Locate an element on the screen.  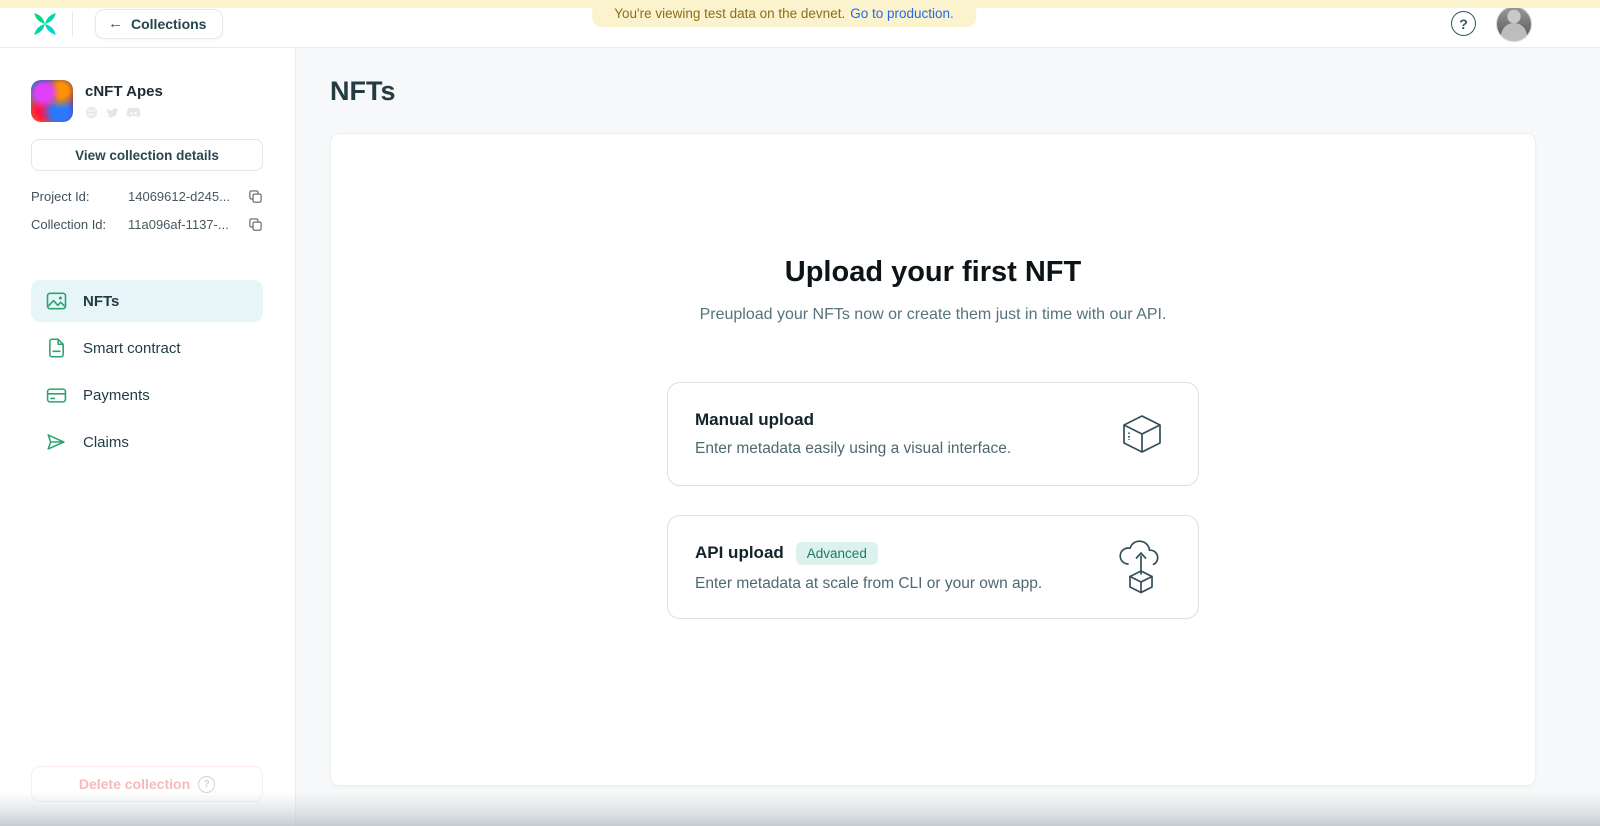
cube-icon is located at coordinates (1142, 434).